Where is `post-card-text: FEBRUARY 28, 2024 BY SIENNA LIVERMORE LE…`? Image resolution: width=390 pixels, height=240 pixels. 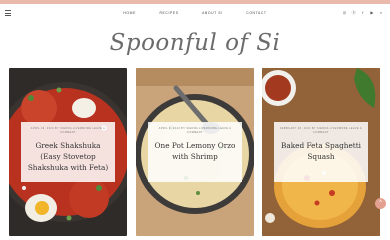 post-card-text: FEBRUARY 28, 2024 BY SIENNA LIVERMORE LE… is located at coordinates (321, 152).